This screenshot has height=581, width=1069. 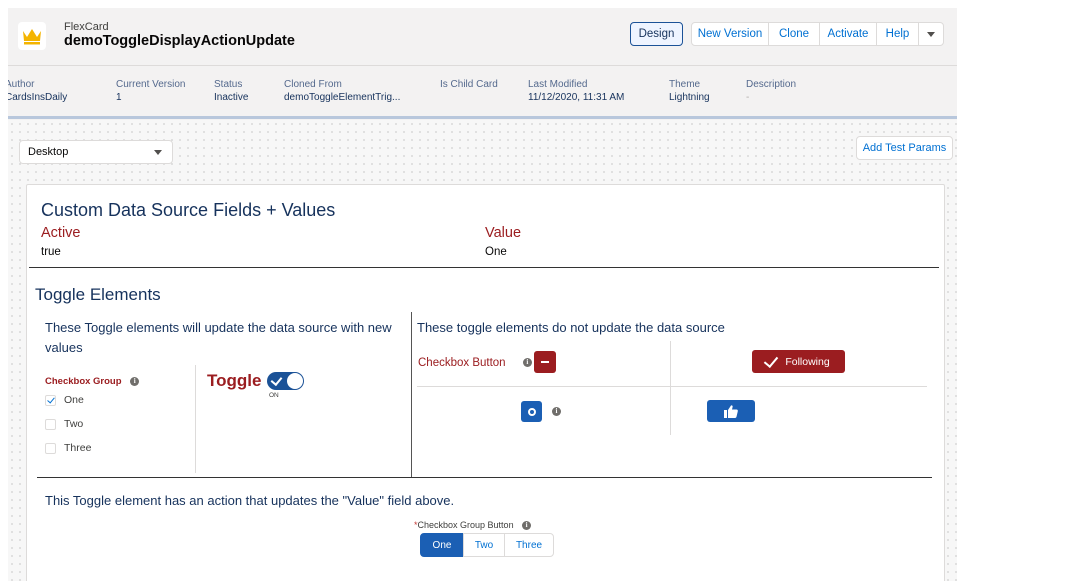 I want to click on checkbox-button-label: Checkbox Button i, so click(x=475, y=363).